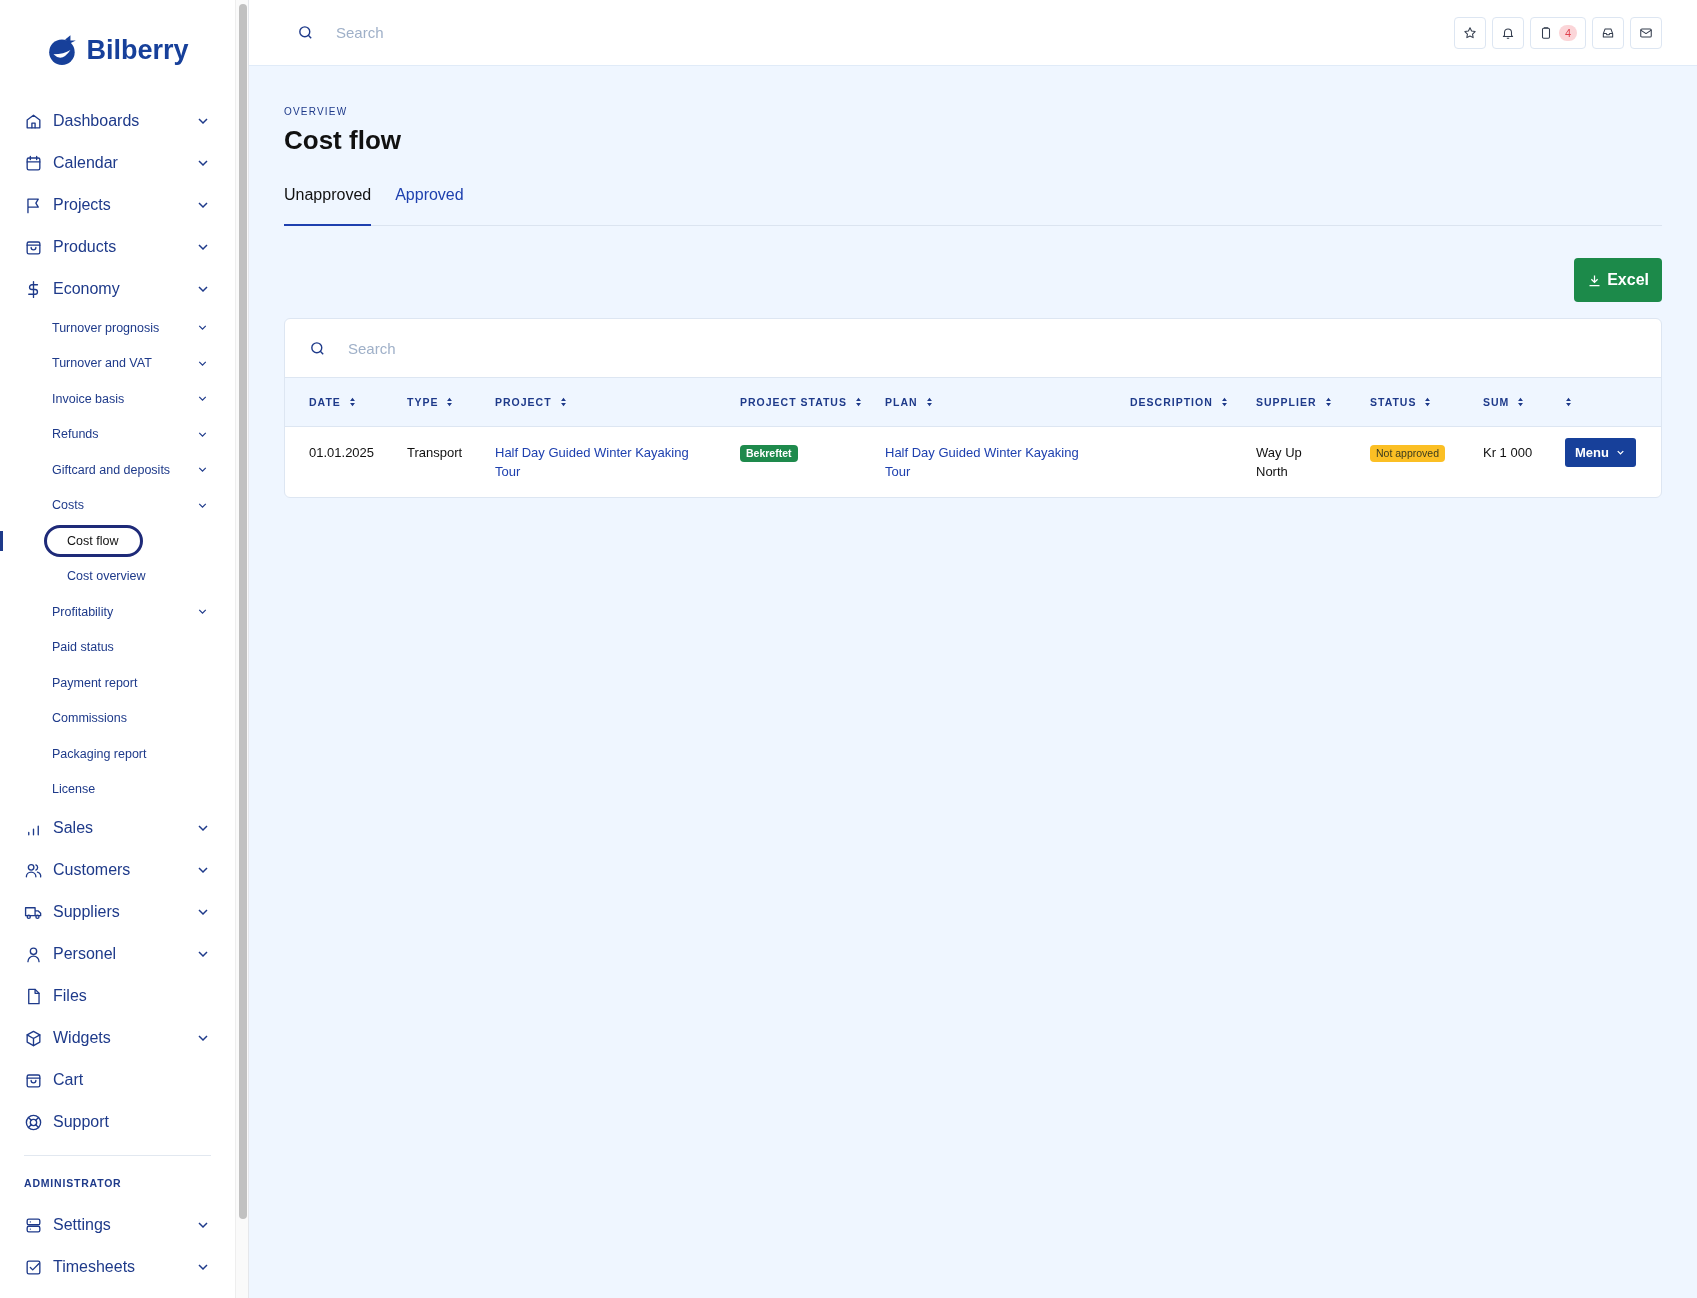 Image resolution: width=1697 pixels, height=1298 pixels. What do you see at coordinates (991, 348) in the screenshot?
I see `table-search-field: Search` at bounding box center [991, 348].